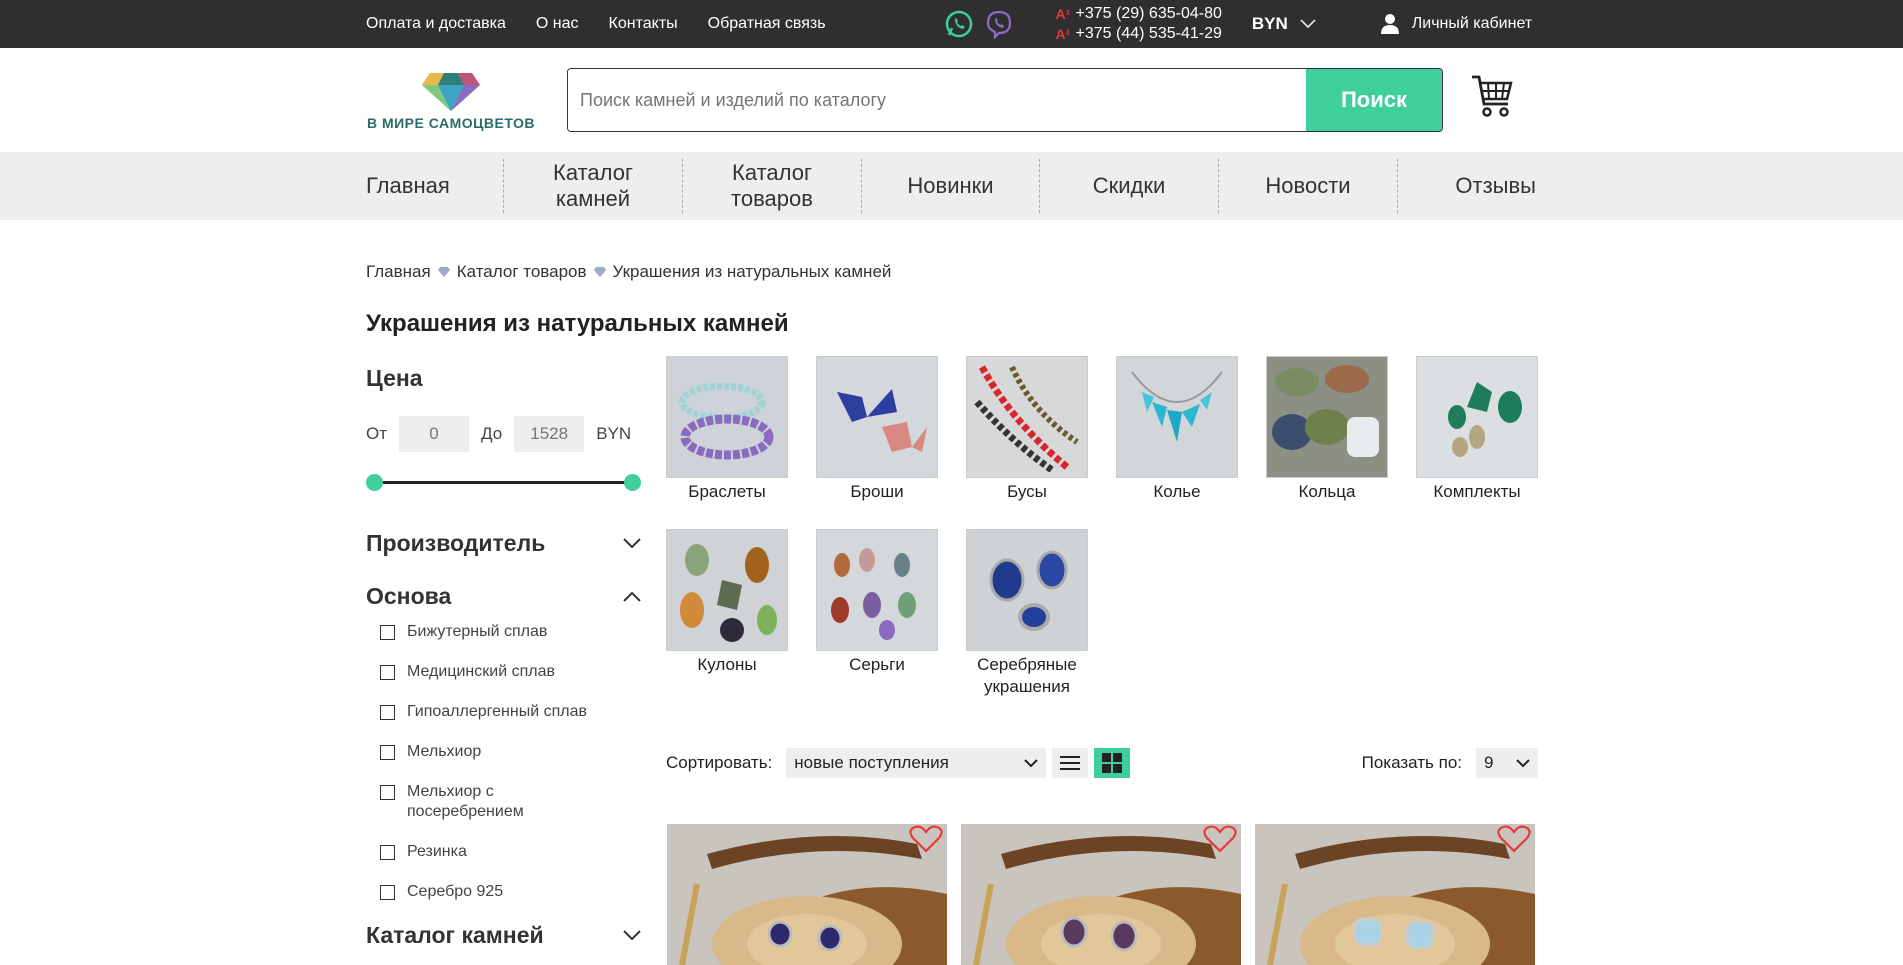 Image resolution: width=1903 pixels, height=965 pixels. Describe the element at coordinates (503, 852) in the screenshot. I see `base-option: Резинка` at that location.